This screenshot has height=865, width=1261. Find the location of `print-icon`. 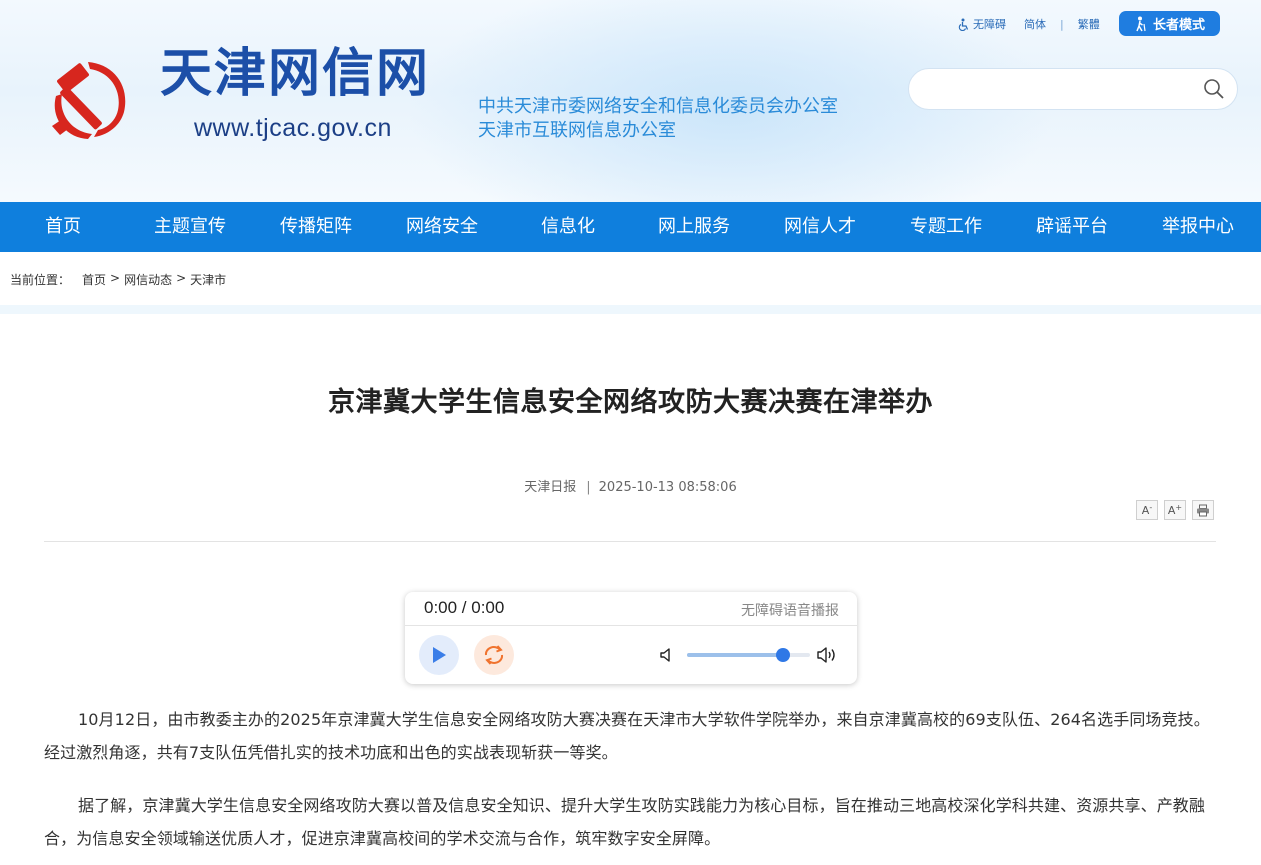

print-icon is located at coordinates (1203, 510).